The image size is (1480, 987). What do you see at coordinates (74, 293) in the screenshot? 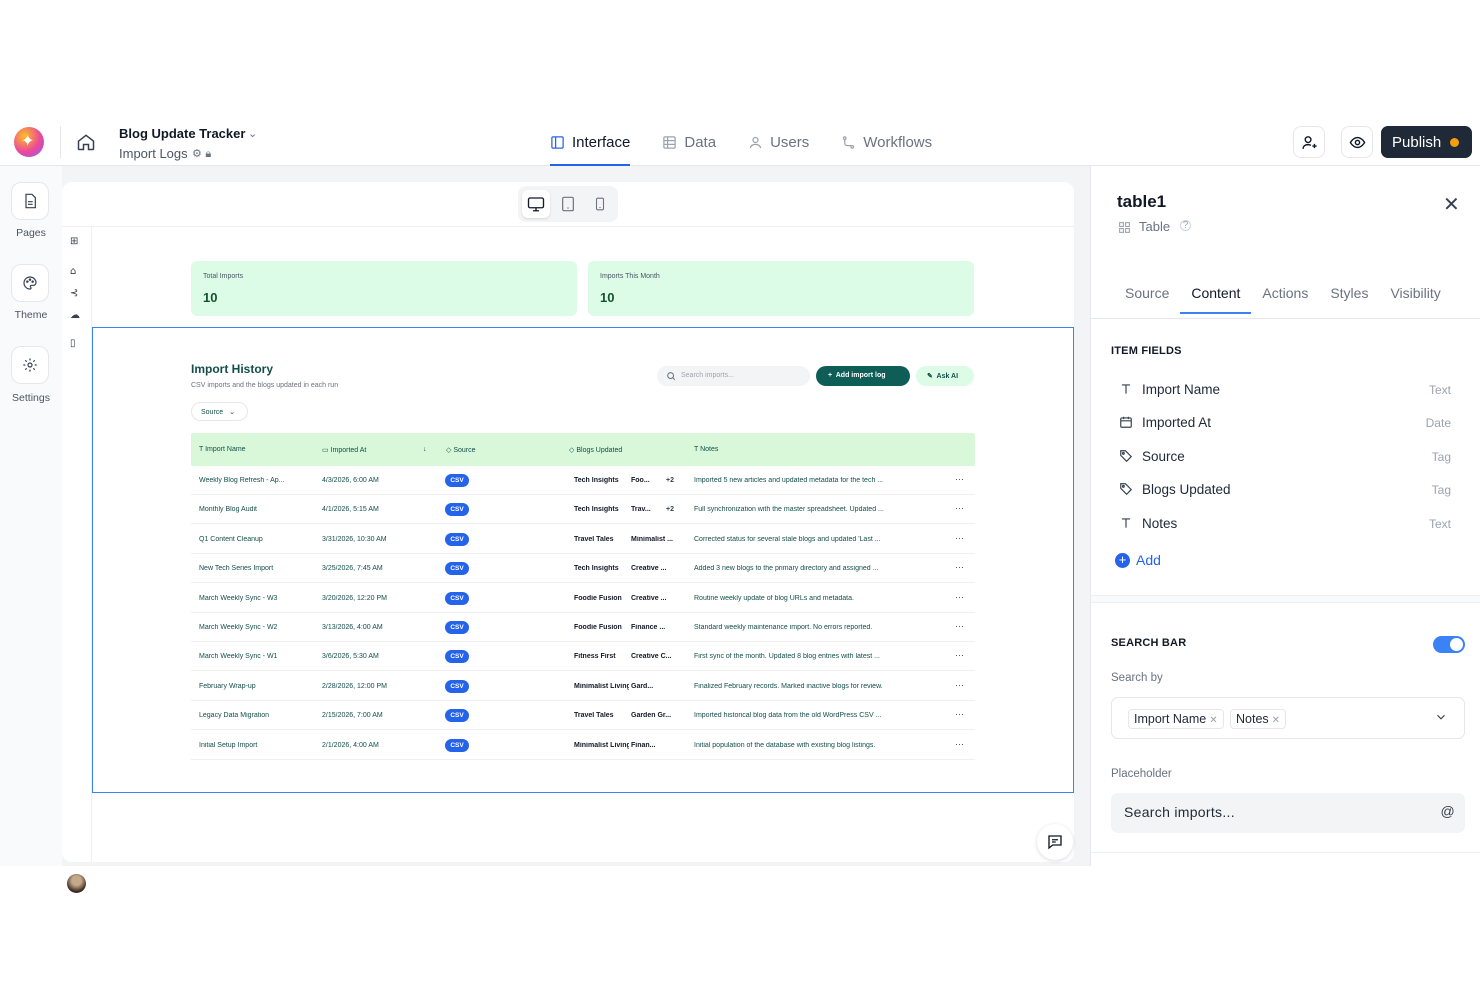
I see `rss-icon: ⊰` at bounding box center [74, 293].